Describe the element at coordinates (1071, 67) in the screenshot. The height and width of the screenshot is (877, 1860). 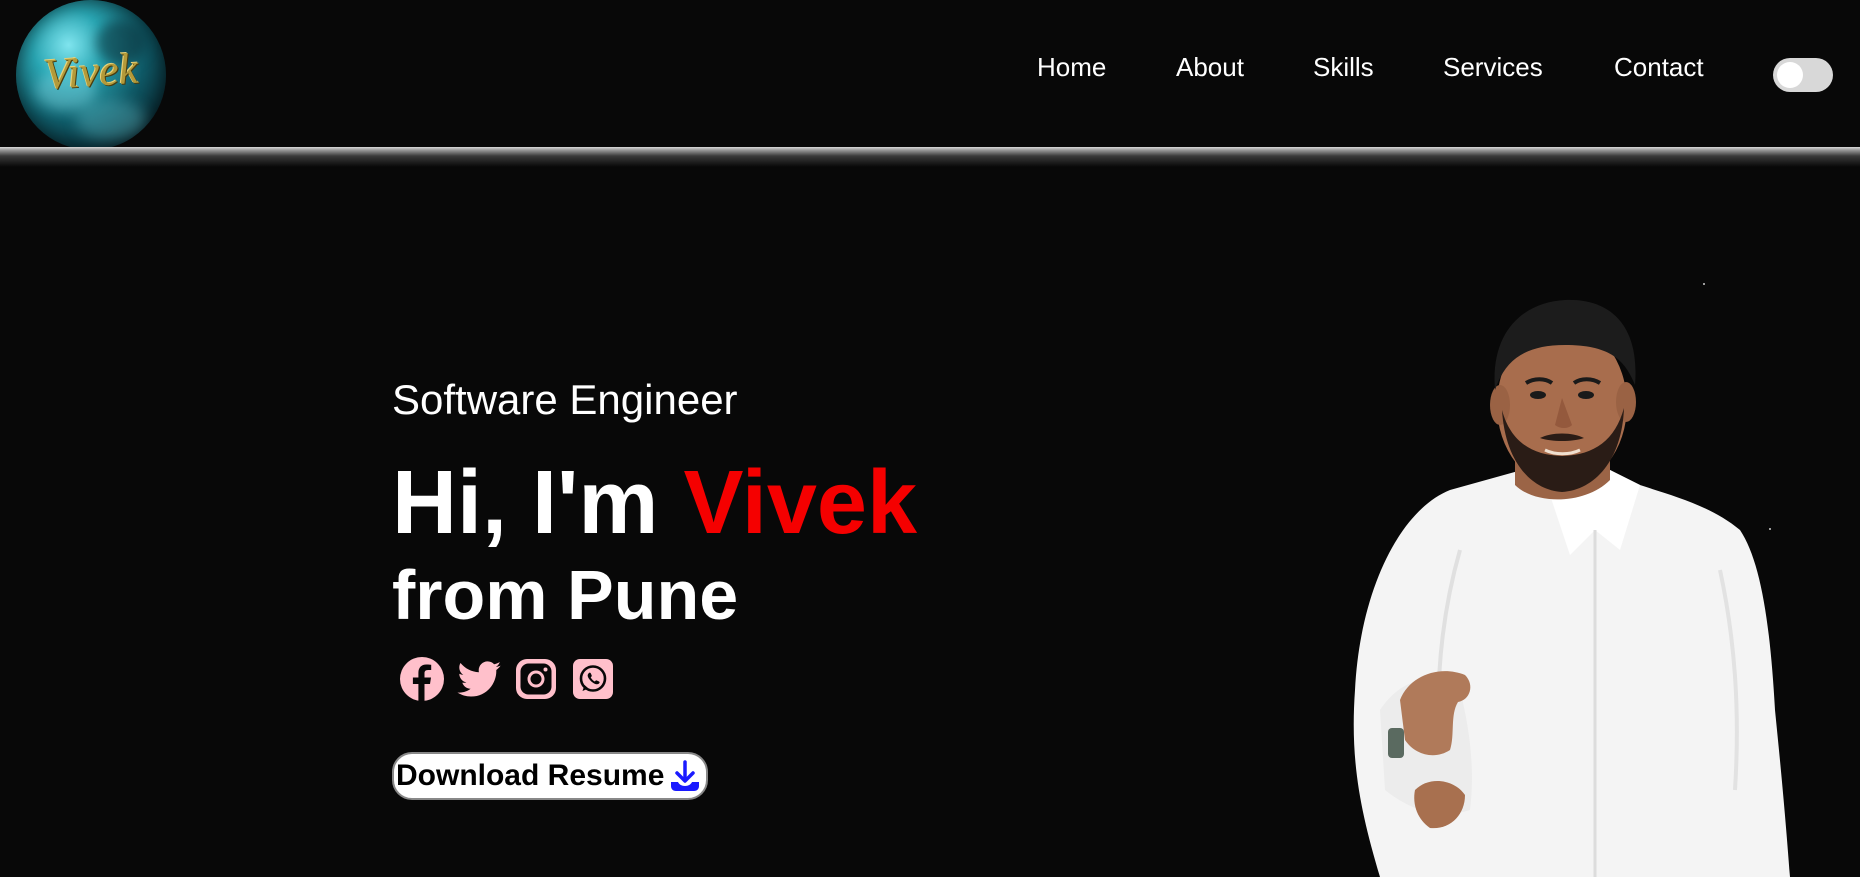
I see `nav-home: Home` at that location.